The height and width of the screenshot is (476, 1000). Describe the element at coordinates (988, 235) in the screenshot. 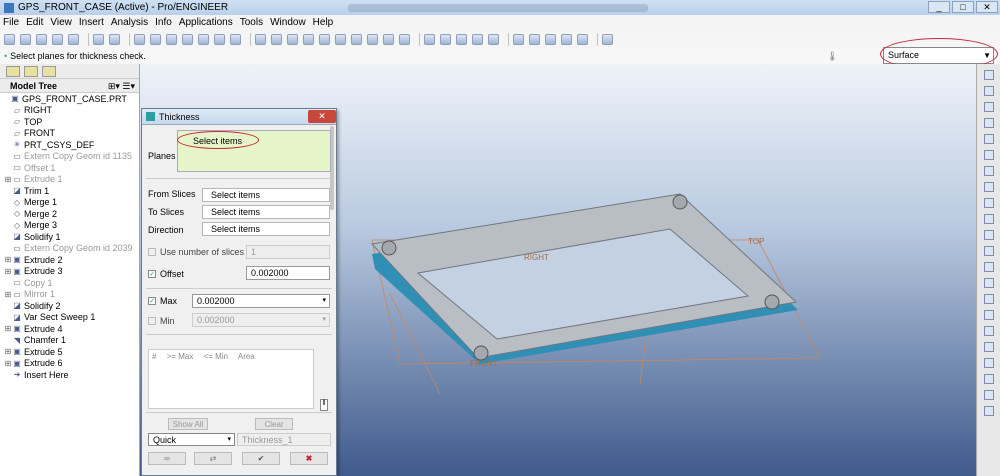

I see `blend-tool-icon` at that location.